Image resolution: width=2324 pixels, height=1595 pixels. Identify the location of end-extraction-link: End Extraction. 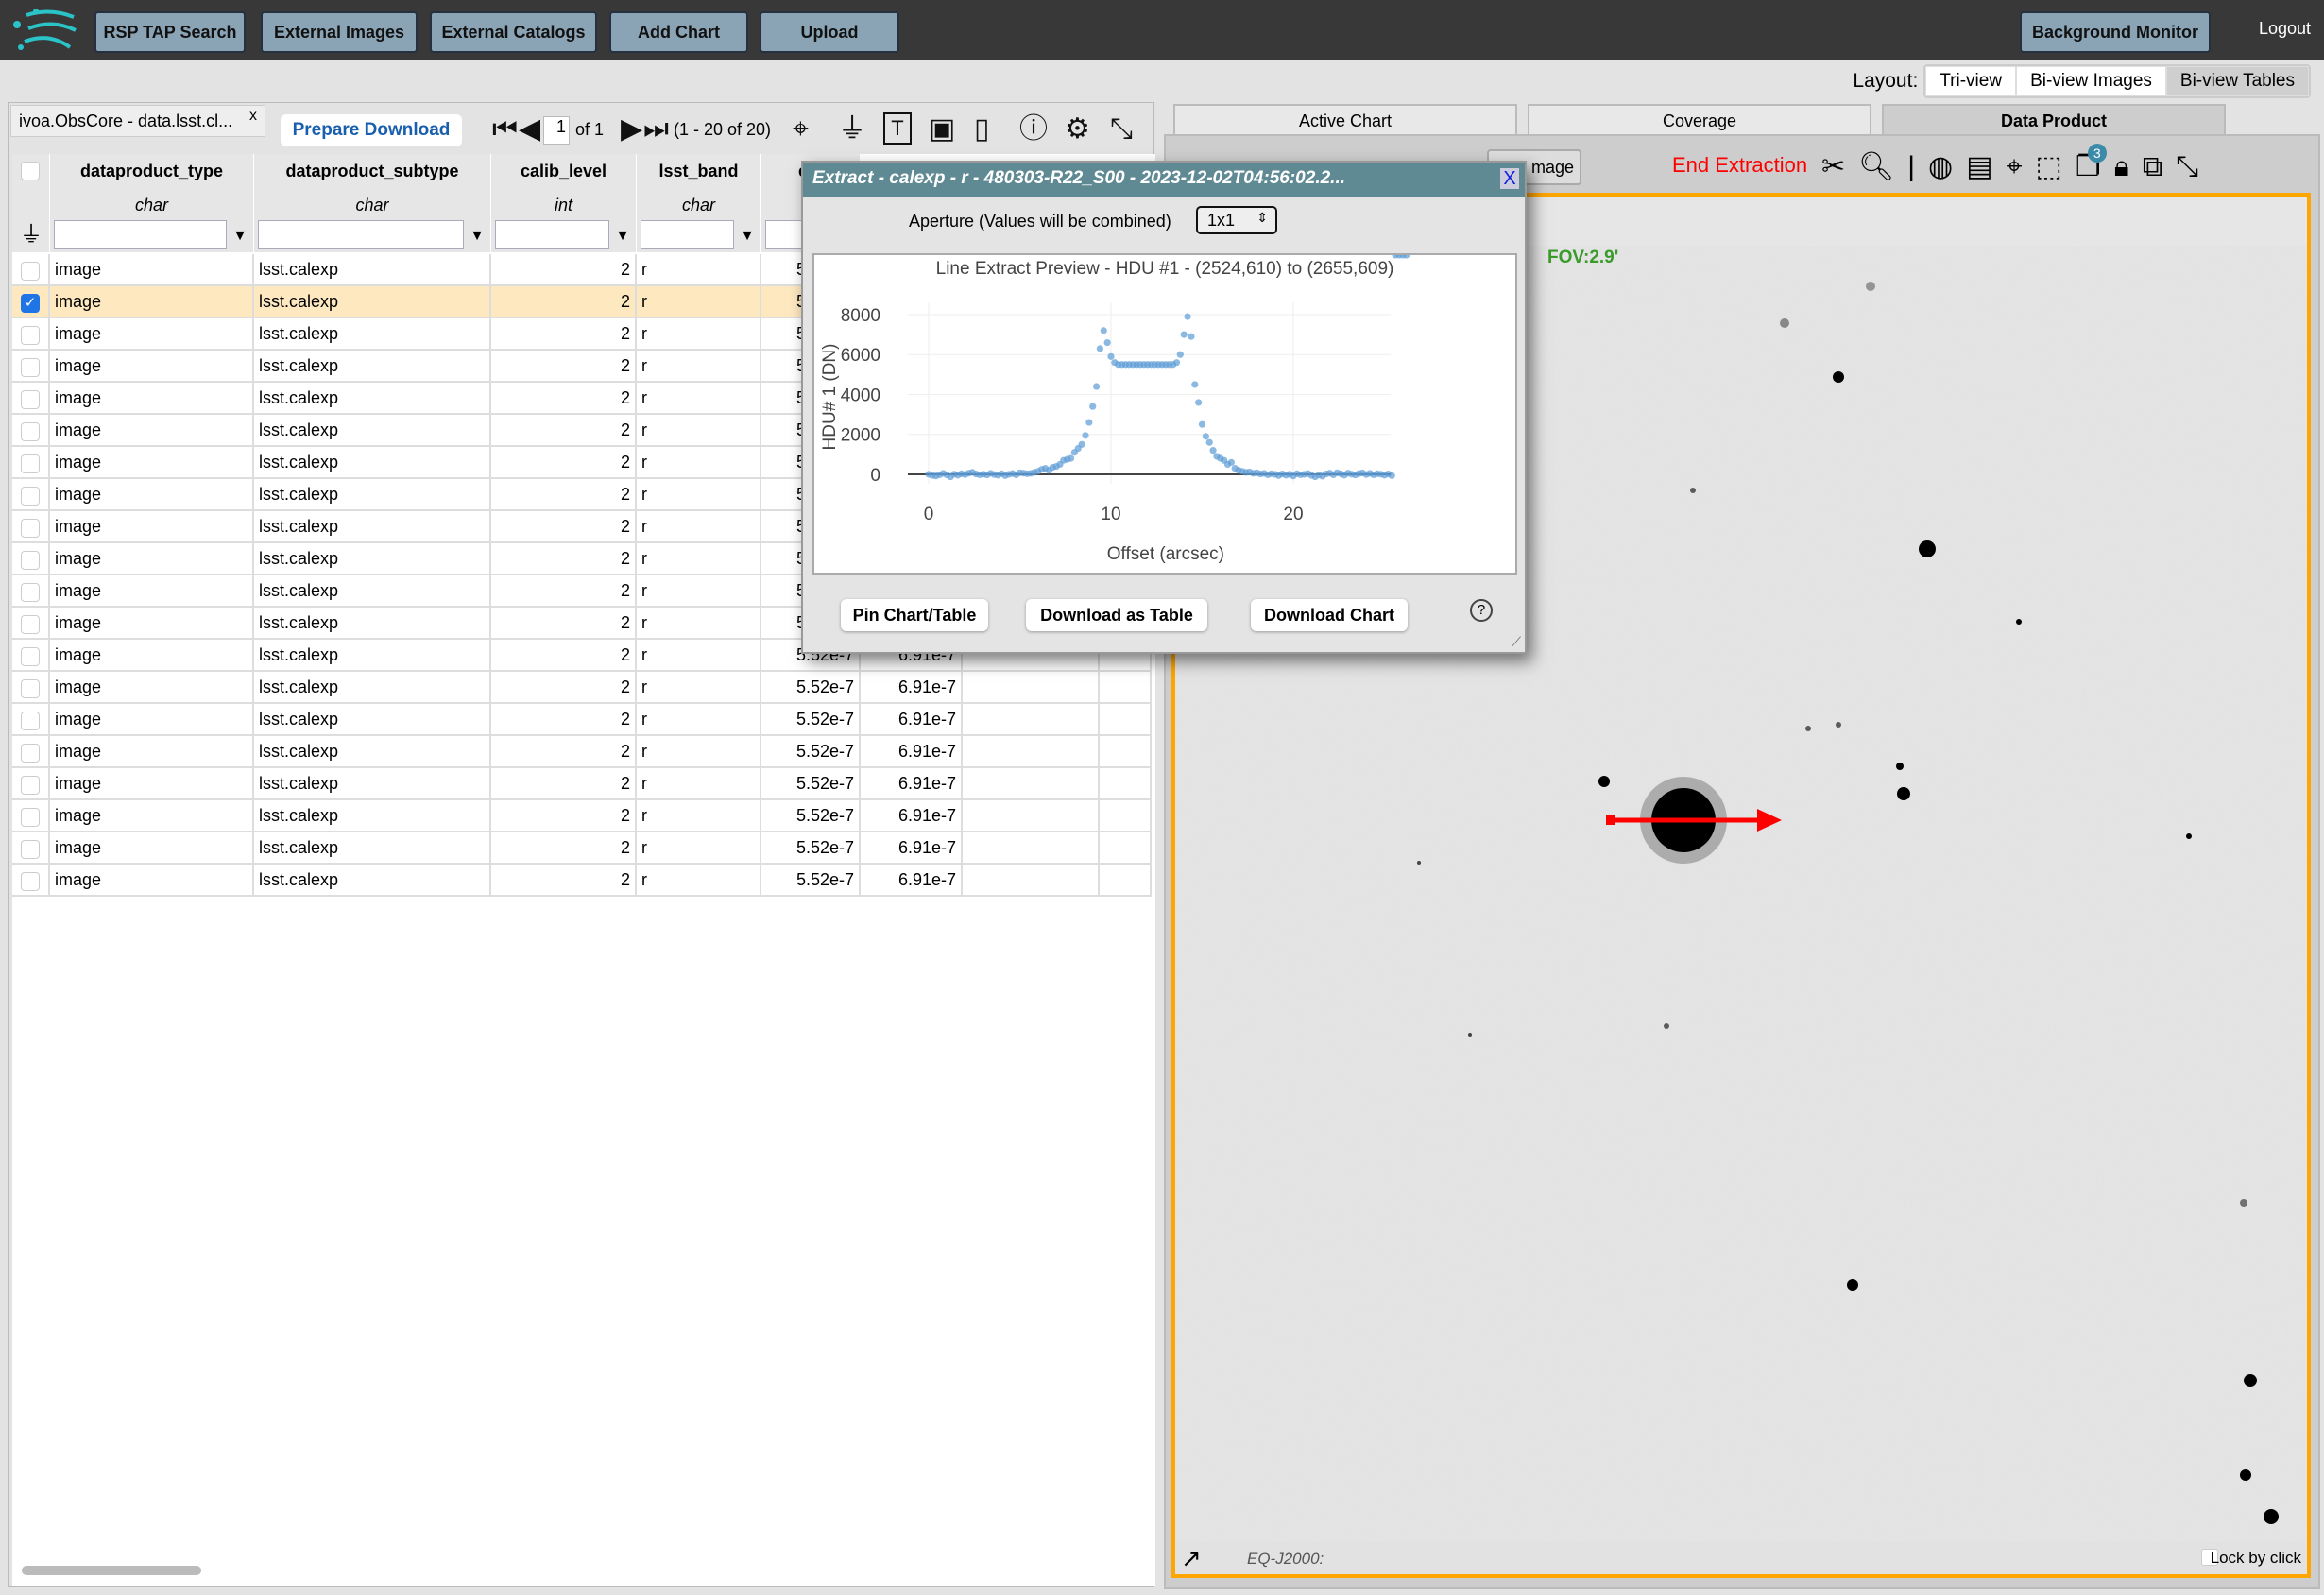
(1739, 165).